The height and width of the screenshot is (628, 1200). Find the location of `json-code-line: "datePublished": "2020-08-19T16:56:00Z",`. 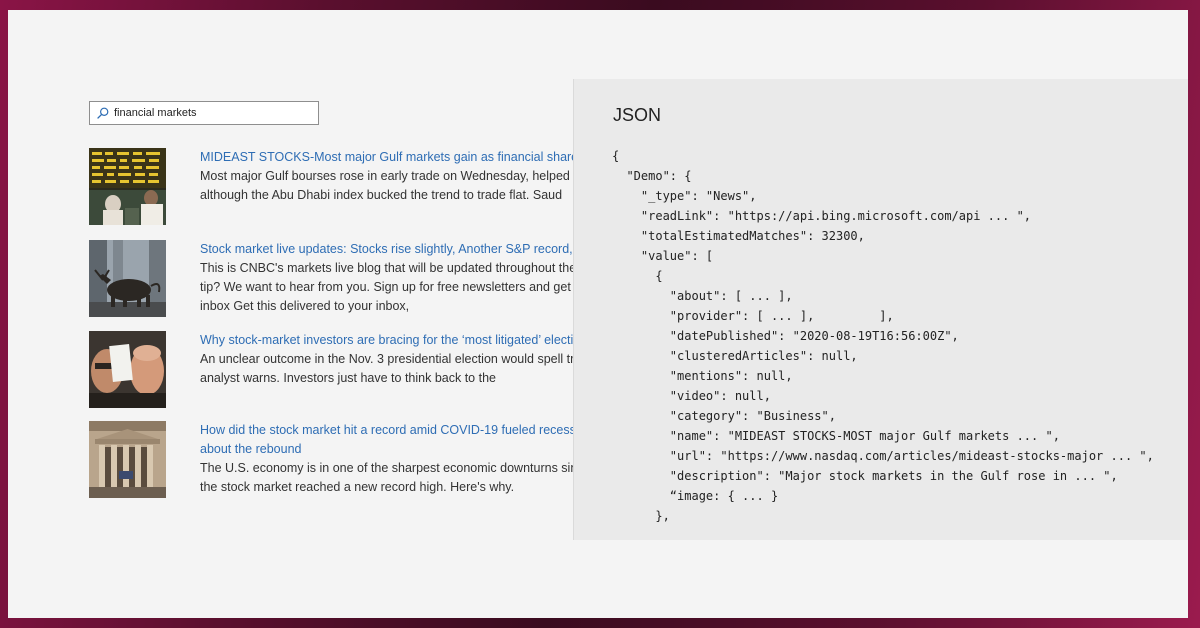

json-code-line: "datePublished": "2020-08-19T16:56:00Z", is located at coordinates (785, 336).